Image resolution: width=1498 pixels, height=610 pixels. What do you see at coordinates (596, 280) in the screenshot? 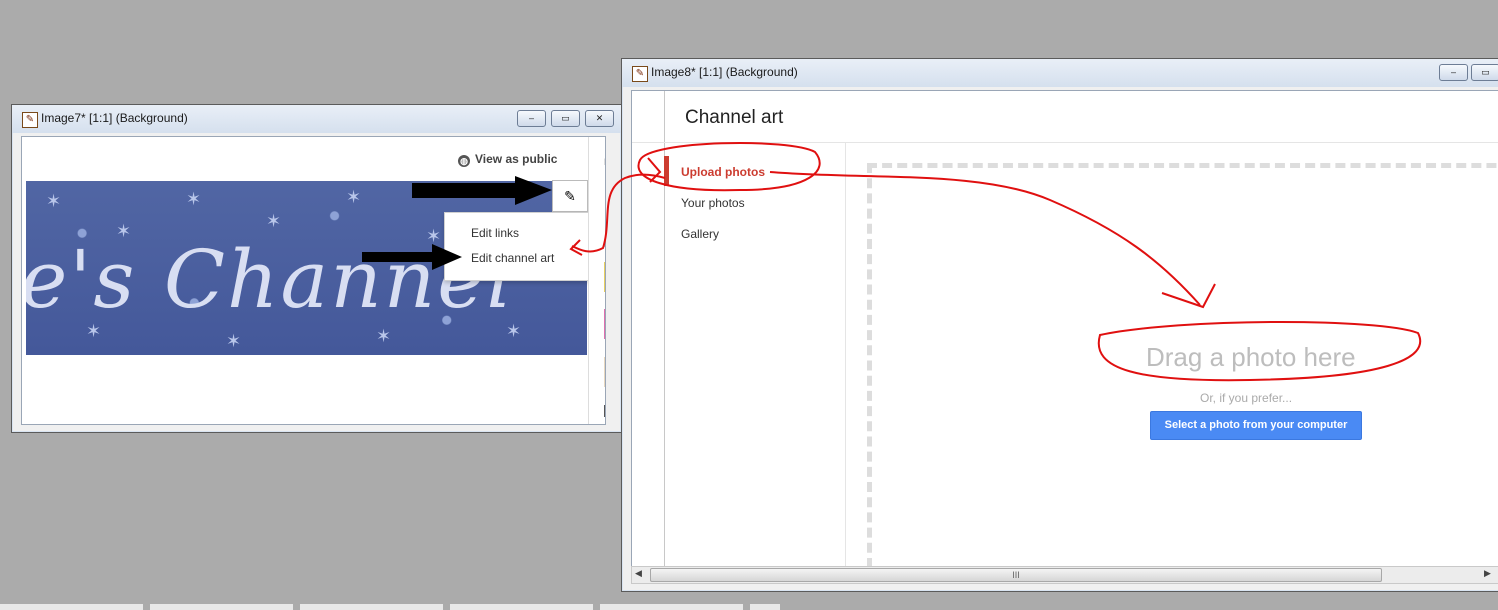
I see `side-strip: F F` at bounding box center [596, 280].